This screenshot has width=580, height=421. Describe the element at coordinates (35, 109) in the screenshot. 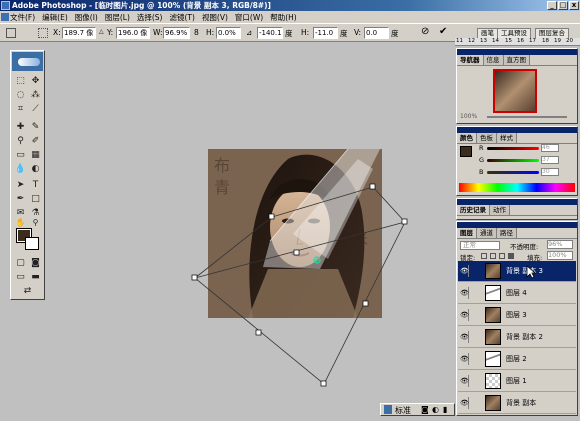

I see `slice-tool-icon: ⟋` at that location.